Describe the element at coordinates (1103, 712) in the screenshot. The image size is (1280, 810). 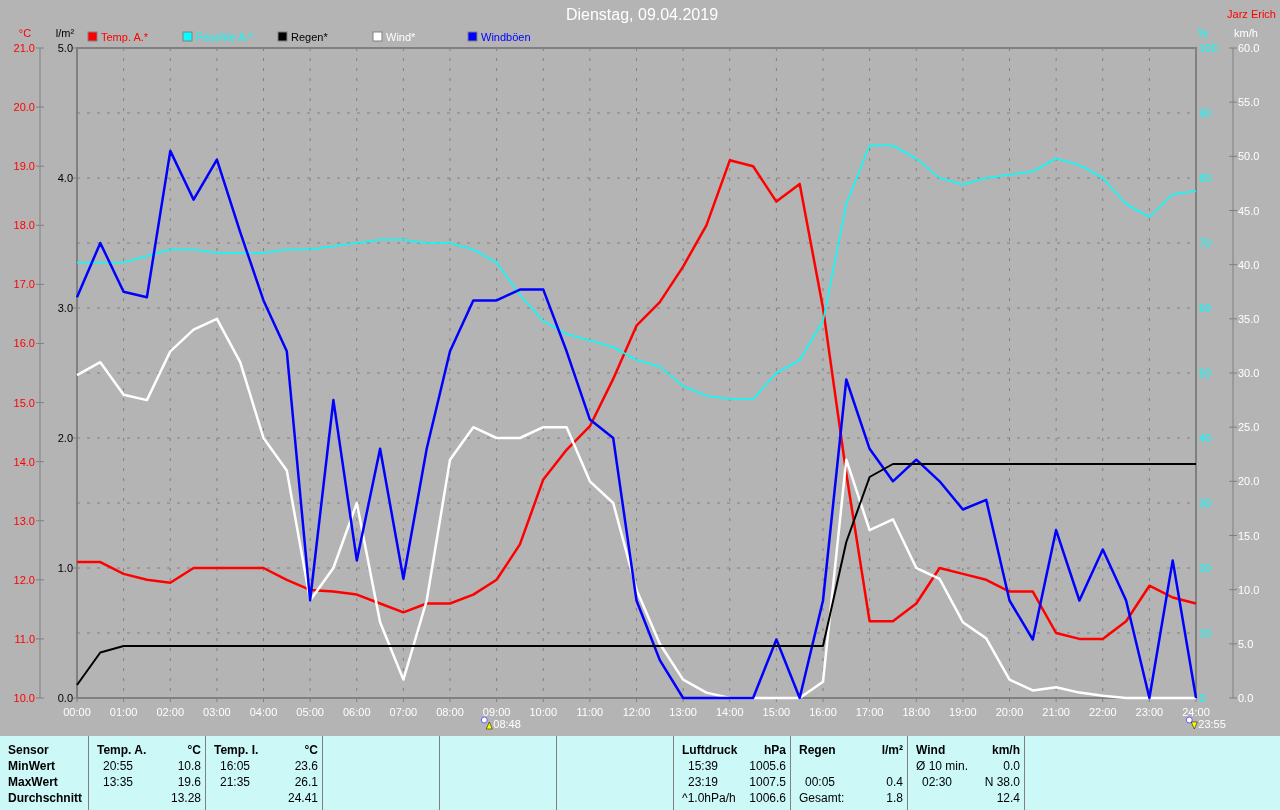
I see `axis-tick-label: 22:00` at that location.